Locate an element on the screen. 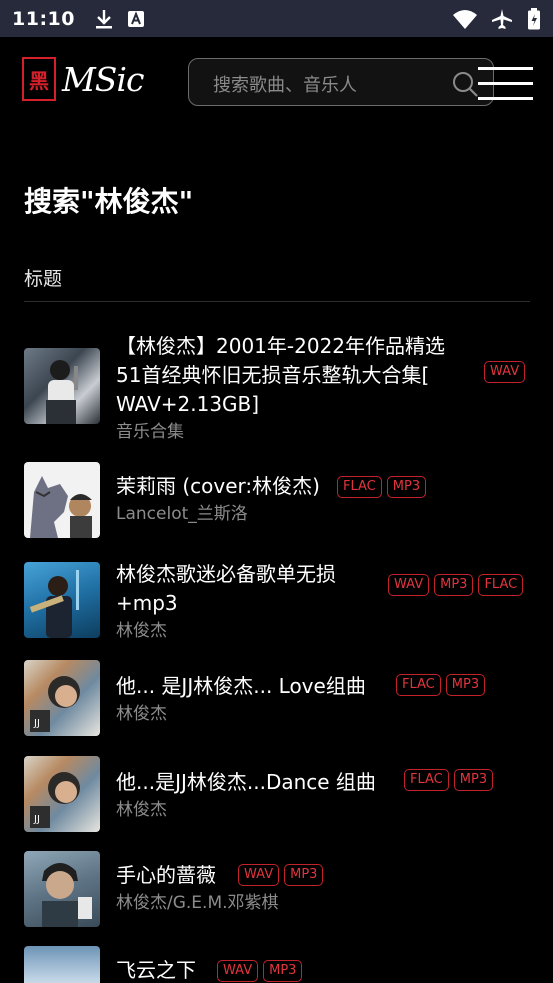 This screenshot has height=983, width=553. wifi-icon is located at coordinates (465, 19).